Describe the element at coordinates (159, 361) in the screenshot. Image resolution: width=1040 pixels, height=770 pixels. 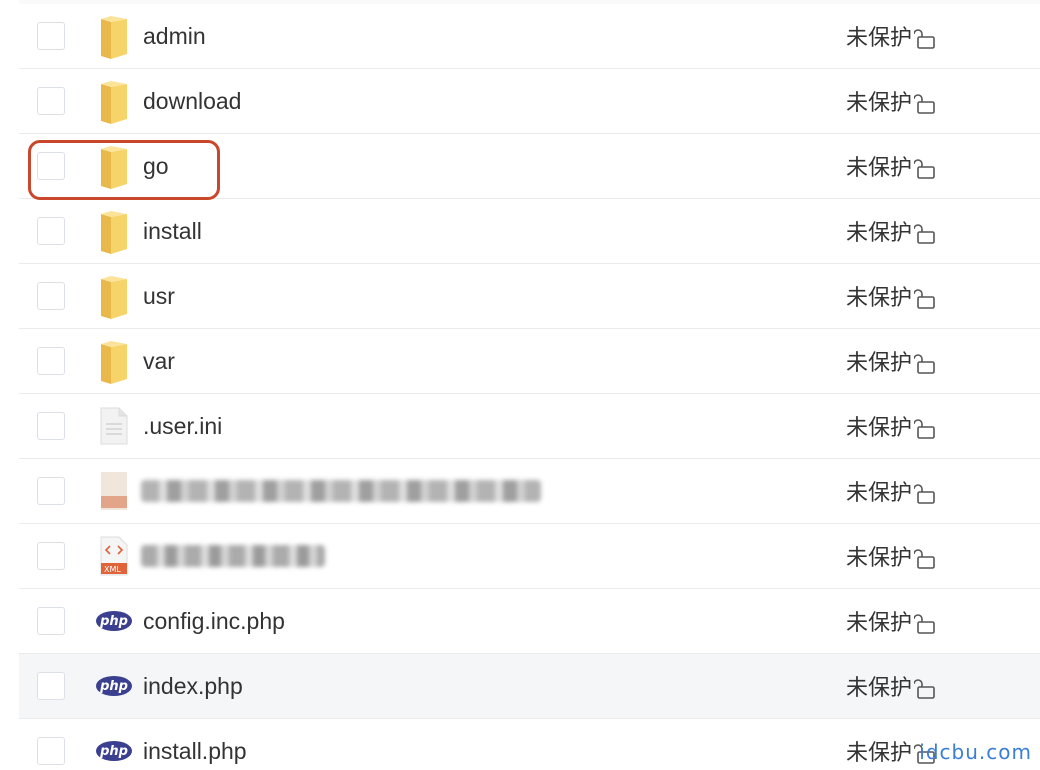
I see `file-name: var` at that location.